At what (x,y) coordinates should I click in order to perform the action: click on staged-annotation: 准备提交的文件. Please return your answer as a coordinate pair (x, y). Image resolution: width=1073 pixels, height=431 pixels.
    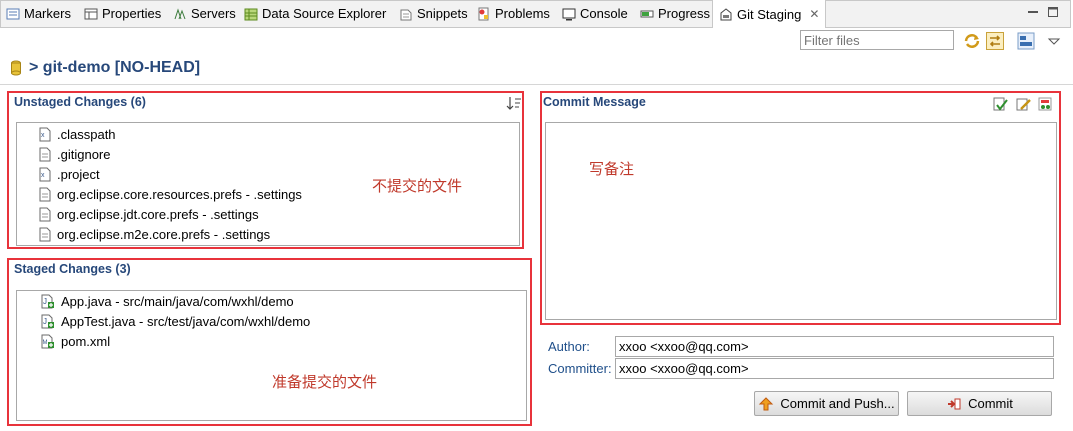
    Looking at the image, I should click on (325, 382).